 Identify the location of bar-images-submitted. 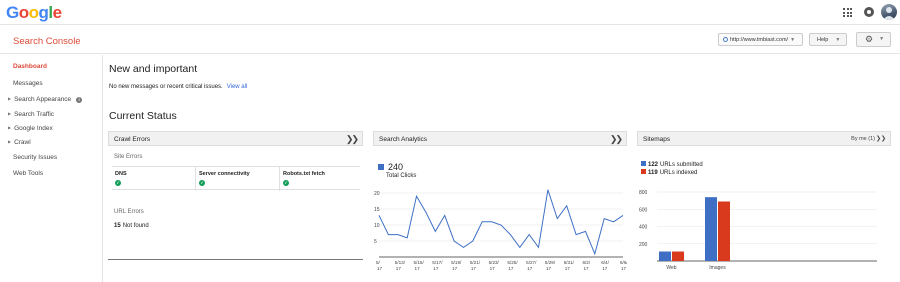
(711, 229).